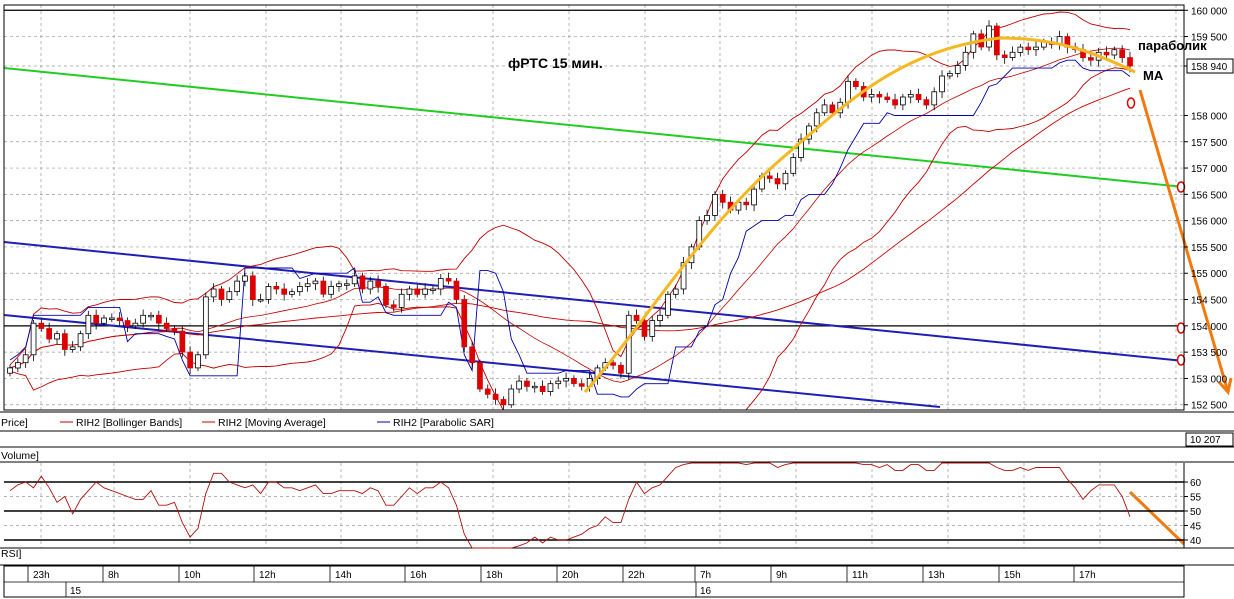  What do you see at coordinates (705, 575) in the screenshot?
I see `time-tick-label: 7h` at bounding box center [705, 575].